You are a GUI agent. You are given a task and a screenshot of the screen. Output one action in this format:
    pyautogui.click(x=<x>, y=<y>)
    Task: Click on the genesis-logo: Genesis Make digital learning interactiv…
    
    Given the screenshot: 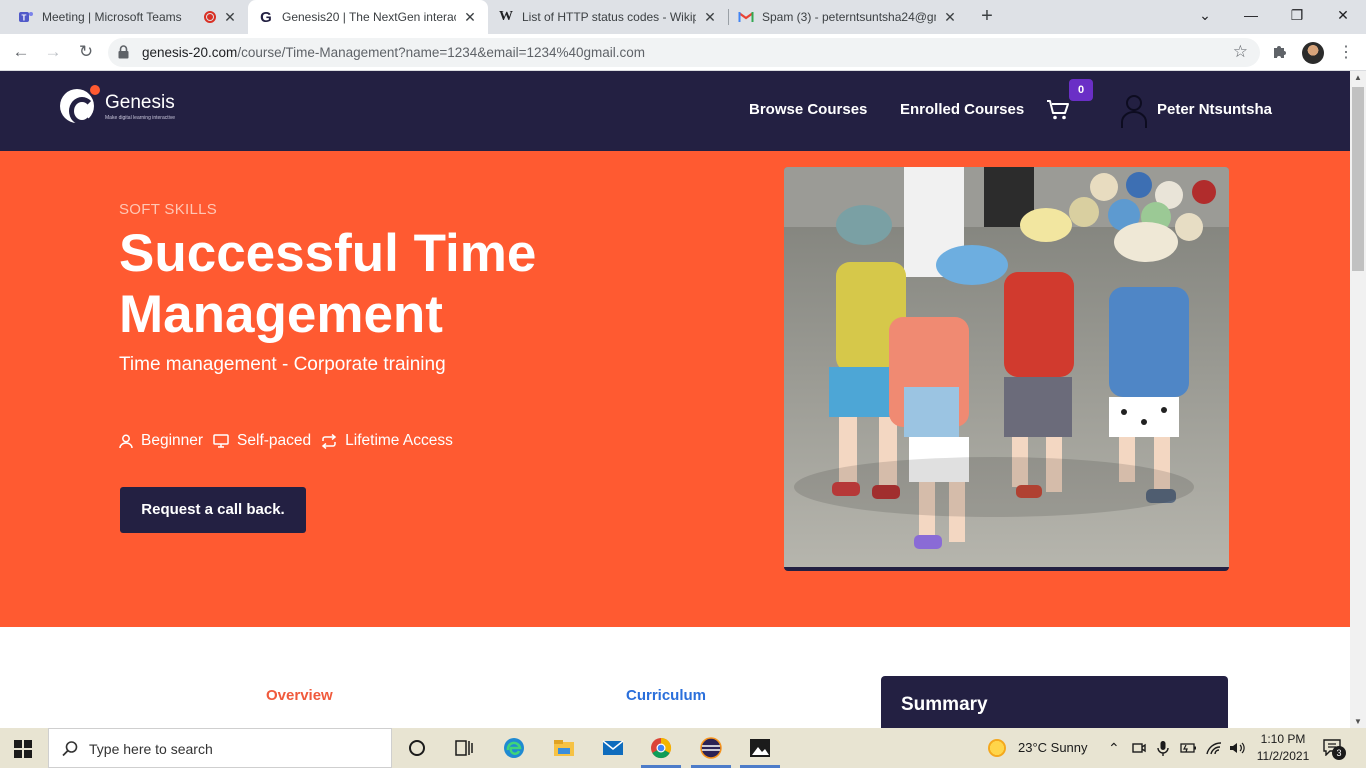 What is the action you would take?
    pyautogui.click(x=125, y=106)
    